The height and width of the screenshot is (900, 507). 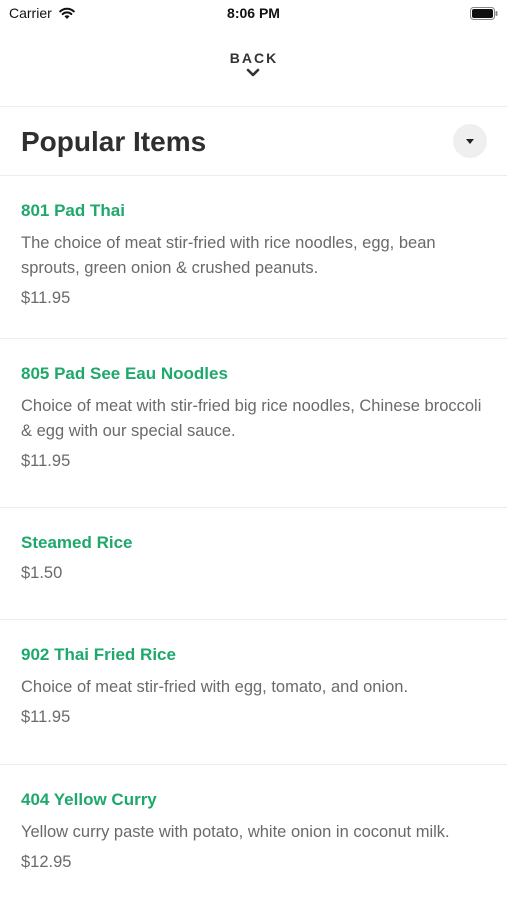 I want to click on section-header: Popular Items, so click(x=253, y=141).